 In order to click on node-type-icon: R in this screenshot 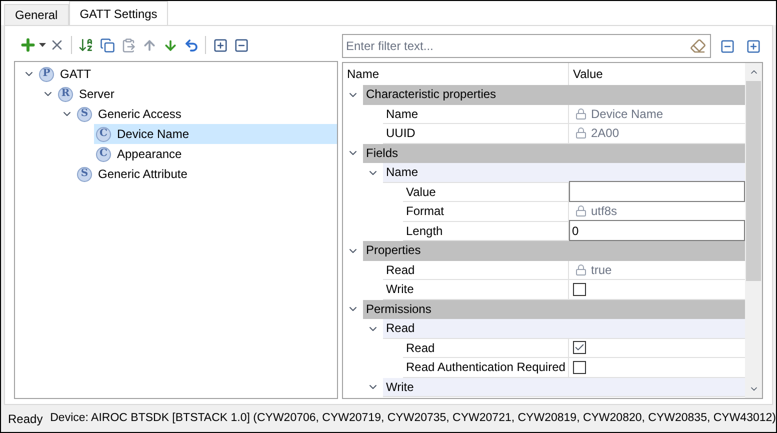, I will do `click(65, 94)`.